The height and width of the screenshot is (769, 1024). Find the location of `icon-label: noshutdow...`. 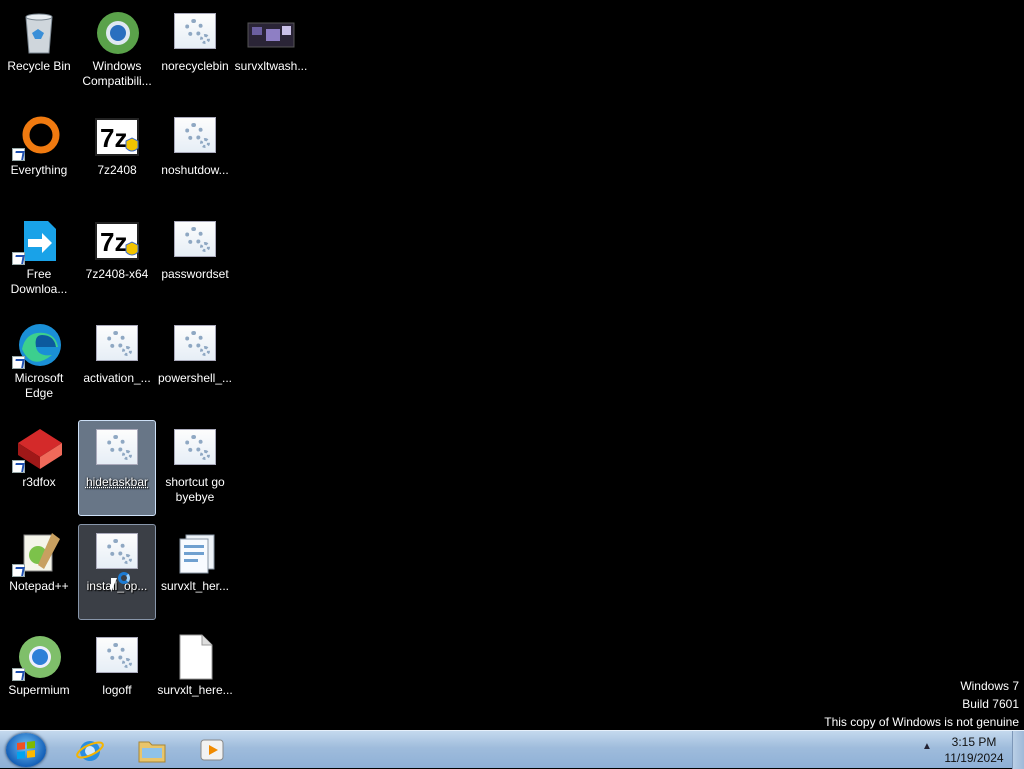

icon-label: noshutdow... is located at coordinates (195, 170).